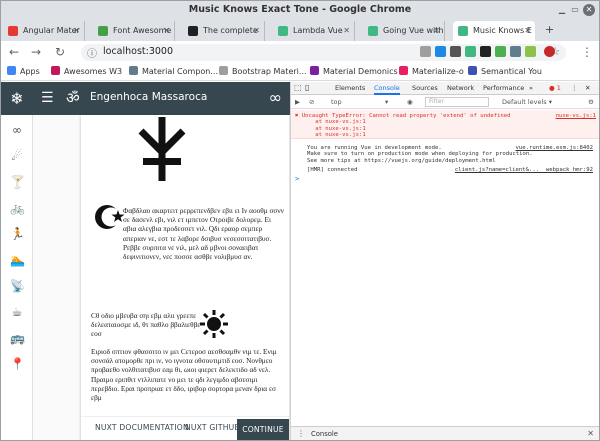 The image size is (600, 441). I want to click on reload-icon: ↻, so click(60, 52).